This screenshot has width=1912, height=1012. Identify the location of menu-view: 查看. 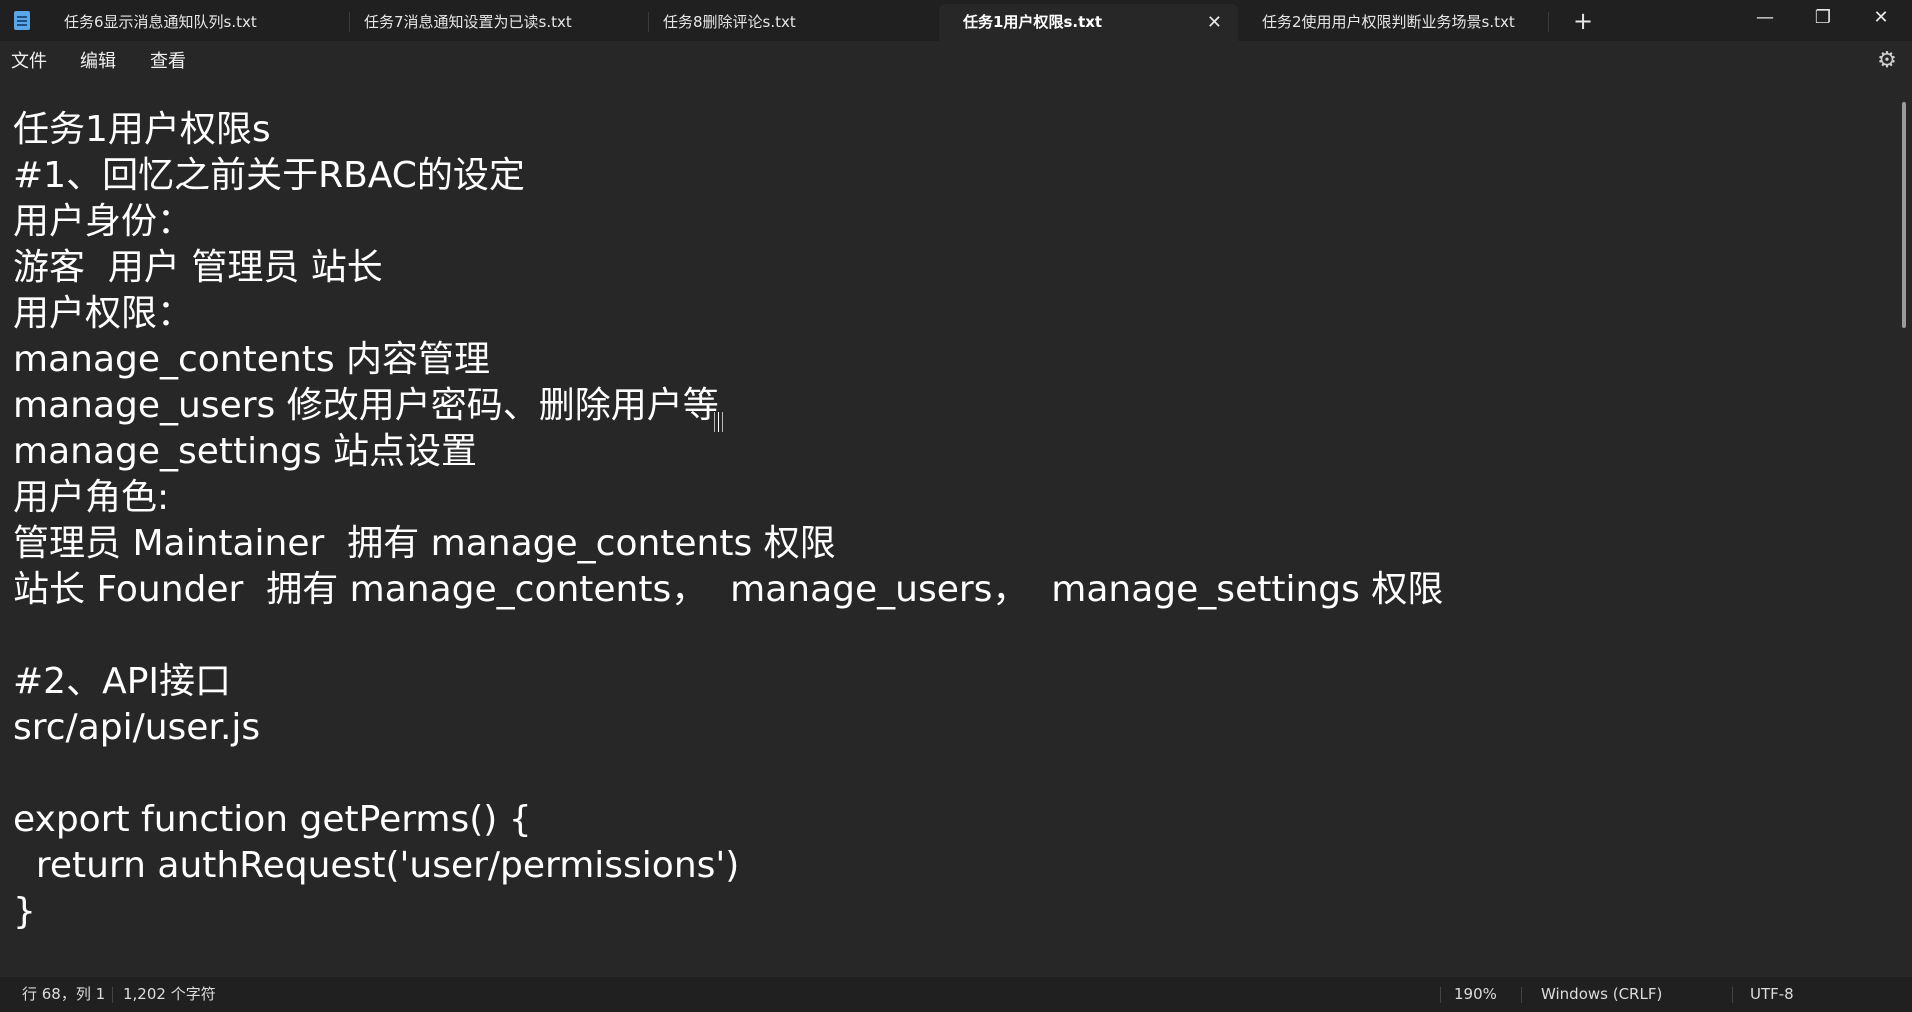
(168, 61).